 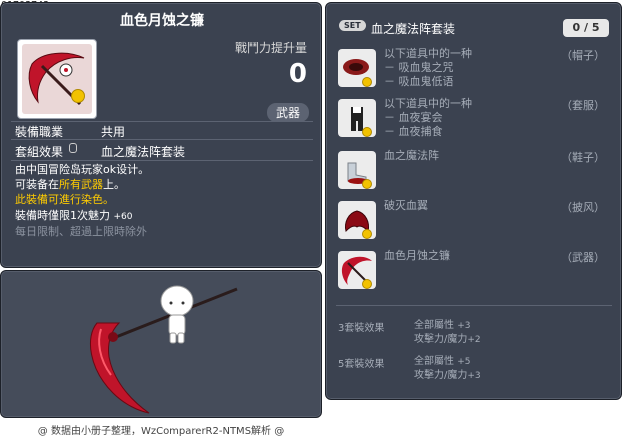 I want to click on character-preview, so click(x=164, y=349).